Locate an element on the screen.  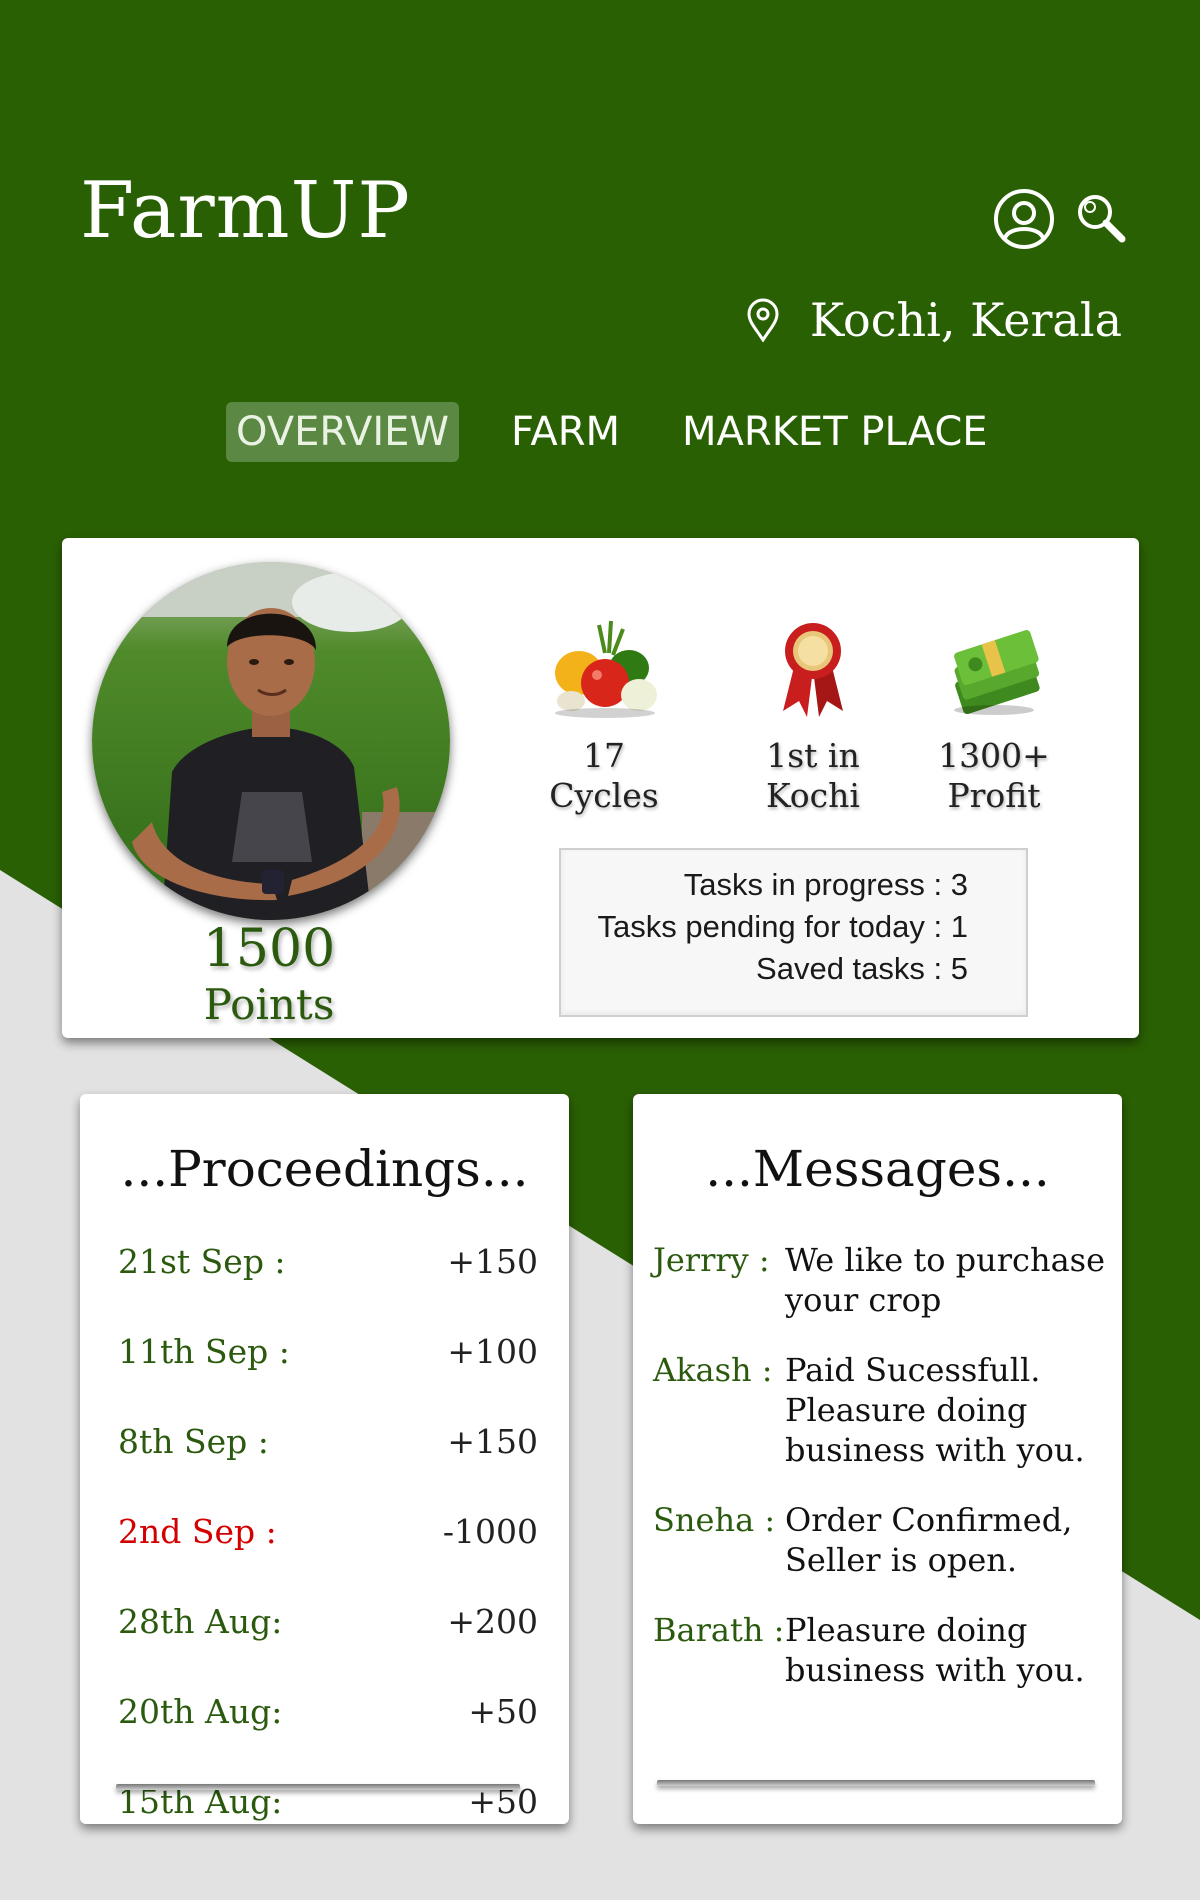
proceeding-date: 8th Sep : is located at coordinates (193, 1441).